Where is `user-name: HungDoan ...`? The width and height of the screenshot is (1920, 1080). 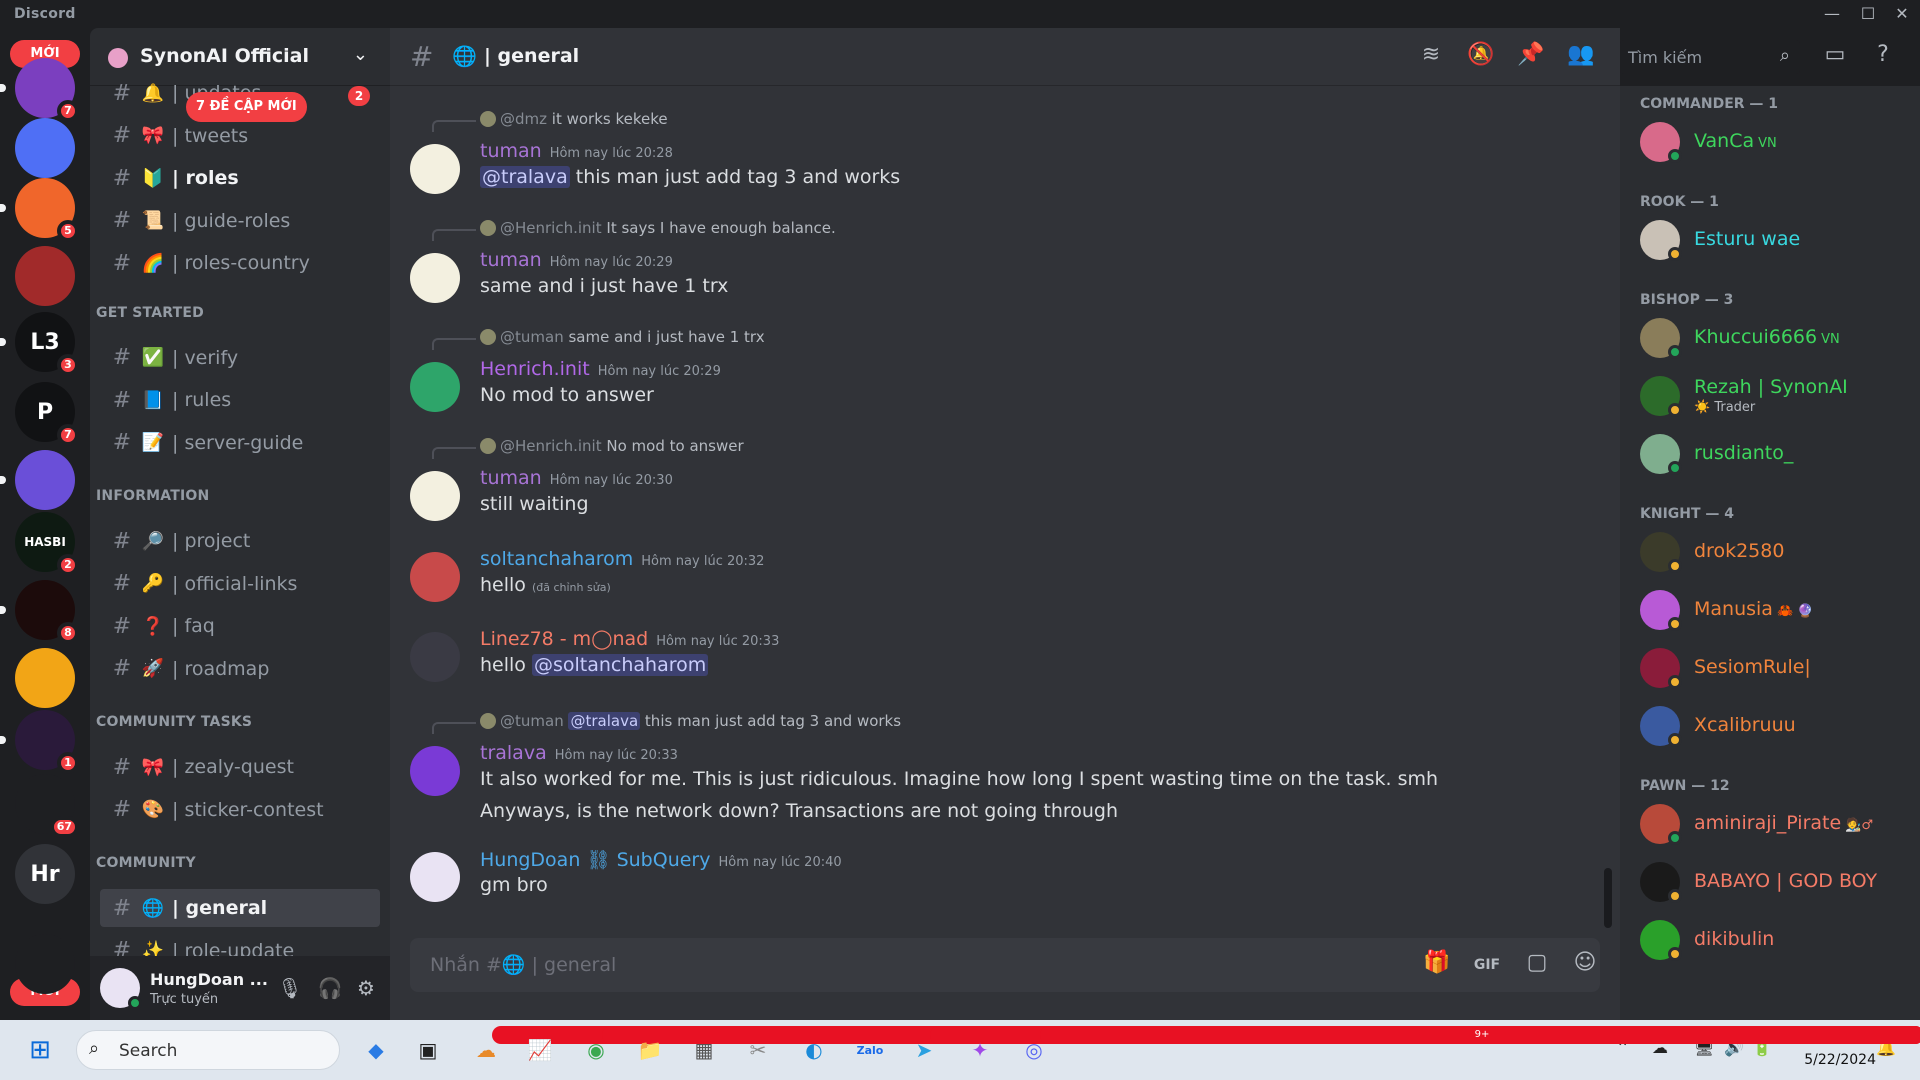 user-name: HungDoan ... is located at coordinates (209, 979).